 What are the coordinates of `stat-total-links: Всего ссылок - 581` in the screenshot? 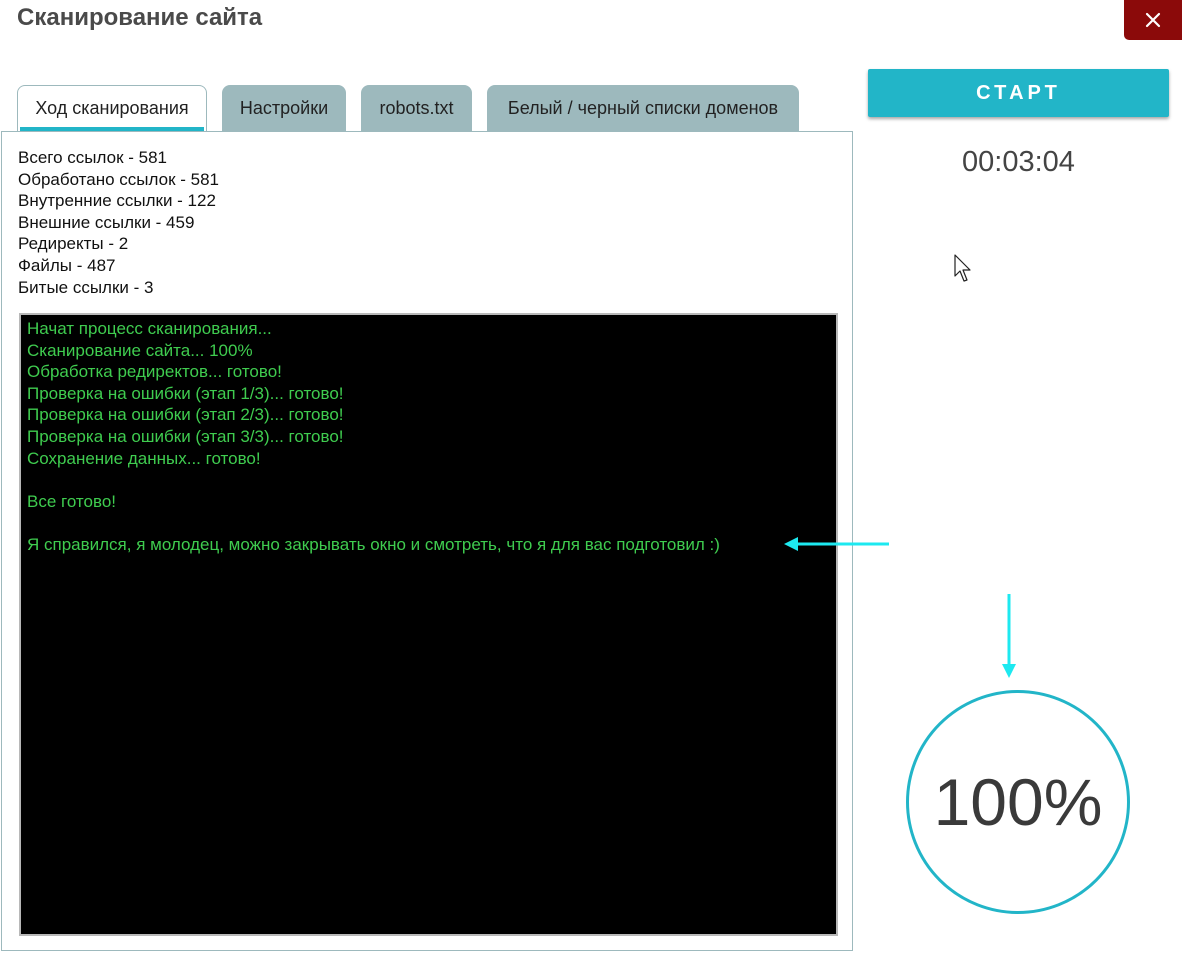 It's located at (92, 157).